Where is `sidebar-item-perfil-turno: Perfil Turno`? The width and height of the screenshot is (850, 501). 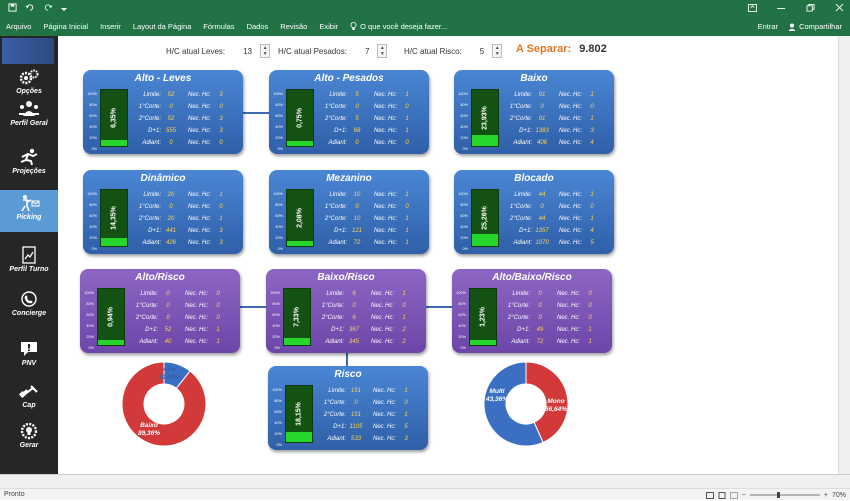
sidebar-item-perfil-turno: Perfil Turno is located at coordinates (29, 259).